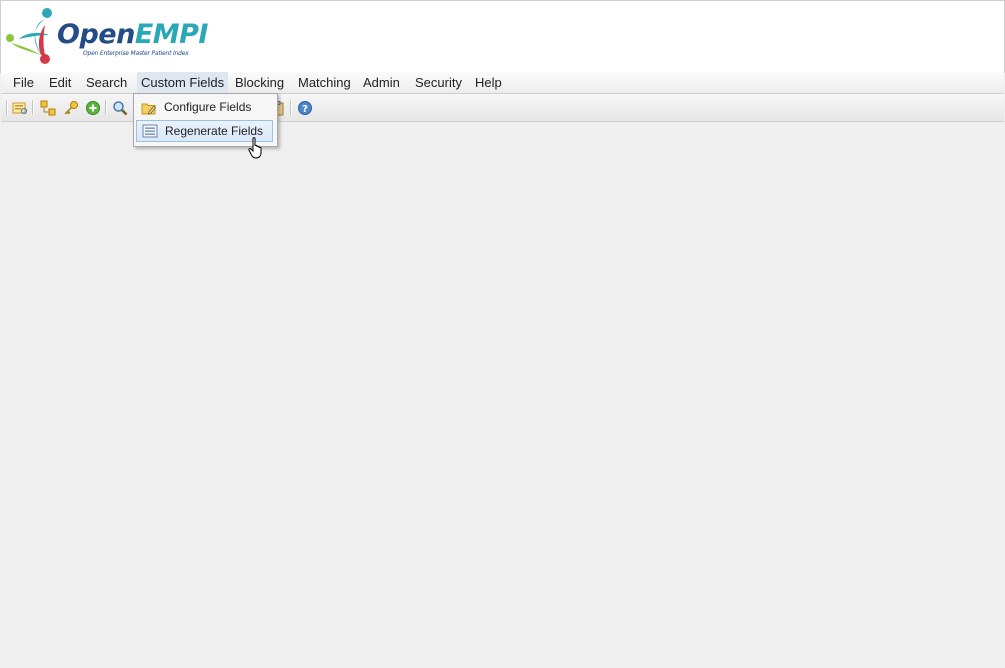 This screenshot has width=1005, height=668. I want to click on hand-pointer-icon, so click(257, 149).